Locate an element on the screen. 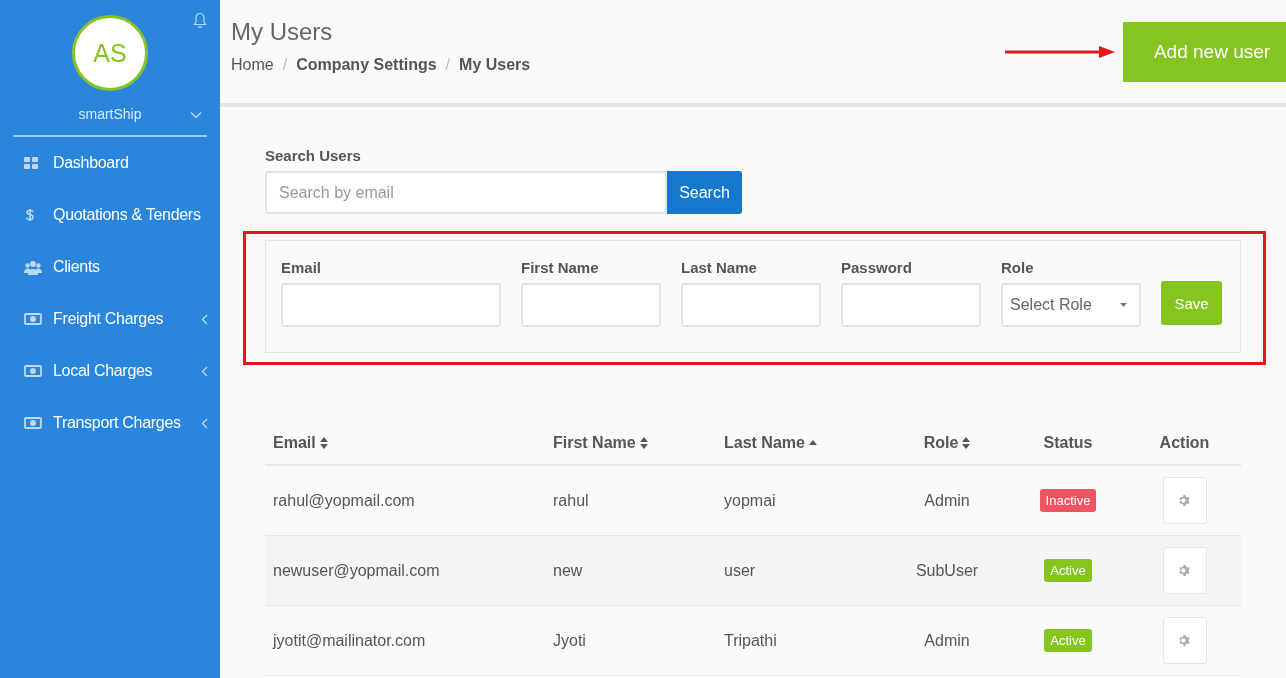  grid-icon is located at coordinates (31, 163).